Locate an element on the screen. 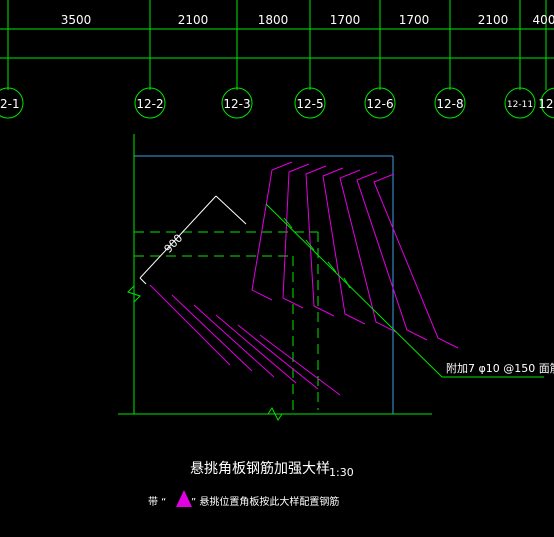 The image size is (554, 537). dim-label-3: 1800 is located at coordinates (273, 20).